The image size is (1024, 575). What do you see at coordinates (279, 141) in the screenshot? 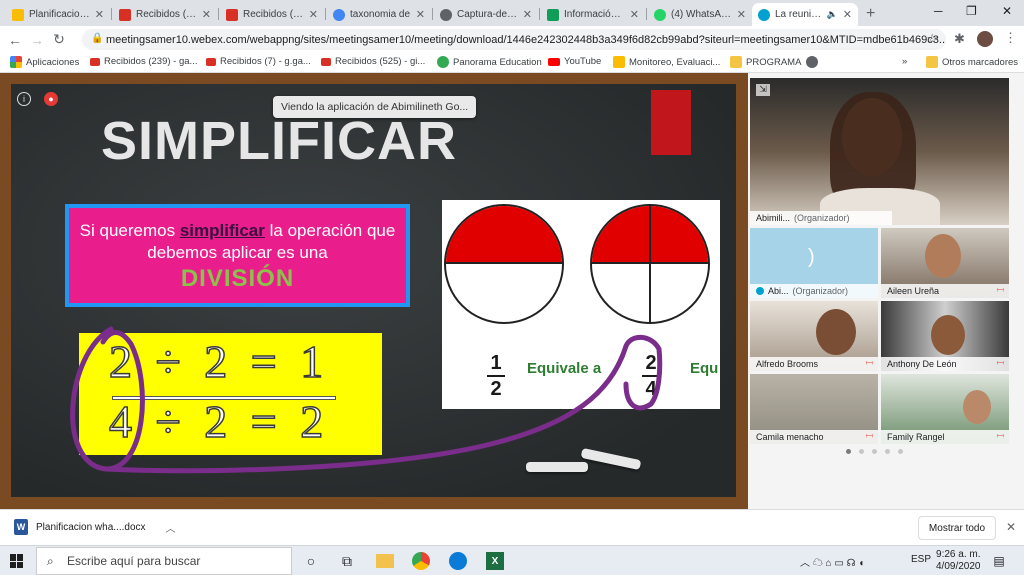
I see `slide-title: SIMPLIFICAR` at bounding box center [279, 141].